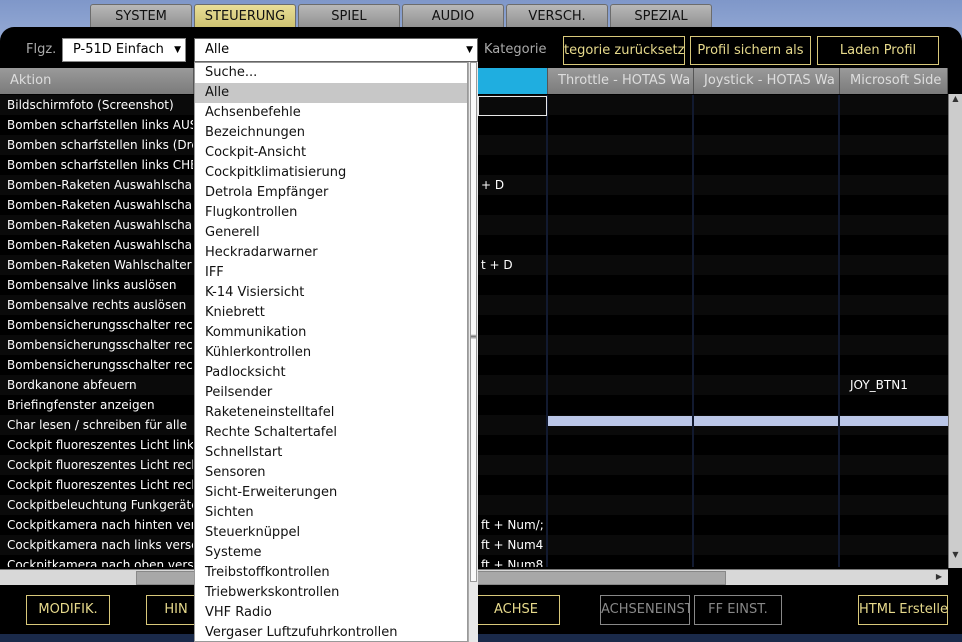 The height and width of the screenshot is (642, 962). What do you see at coordinates (514, 545) in the screenshot?
I see `keyboard-binding-cell: ft + Num4` at bounding box center [514, 545].